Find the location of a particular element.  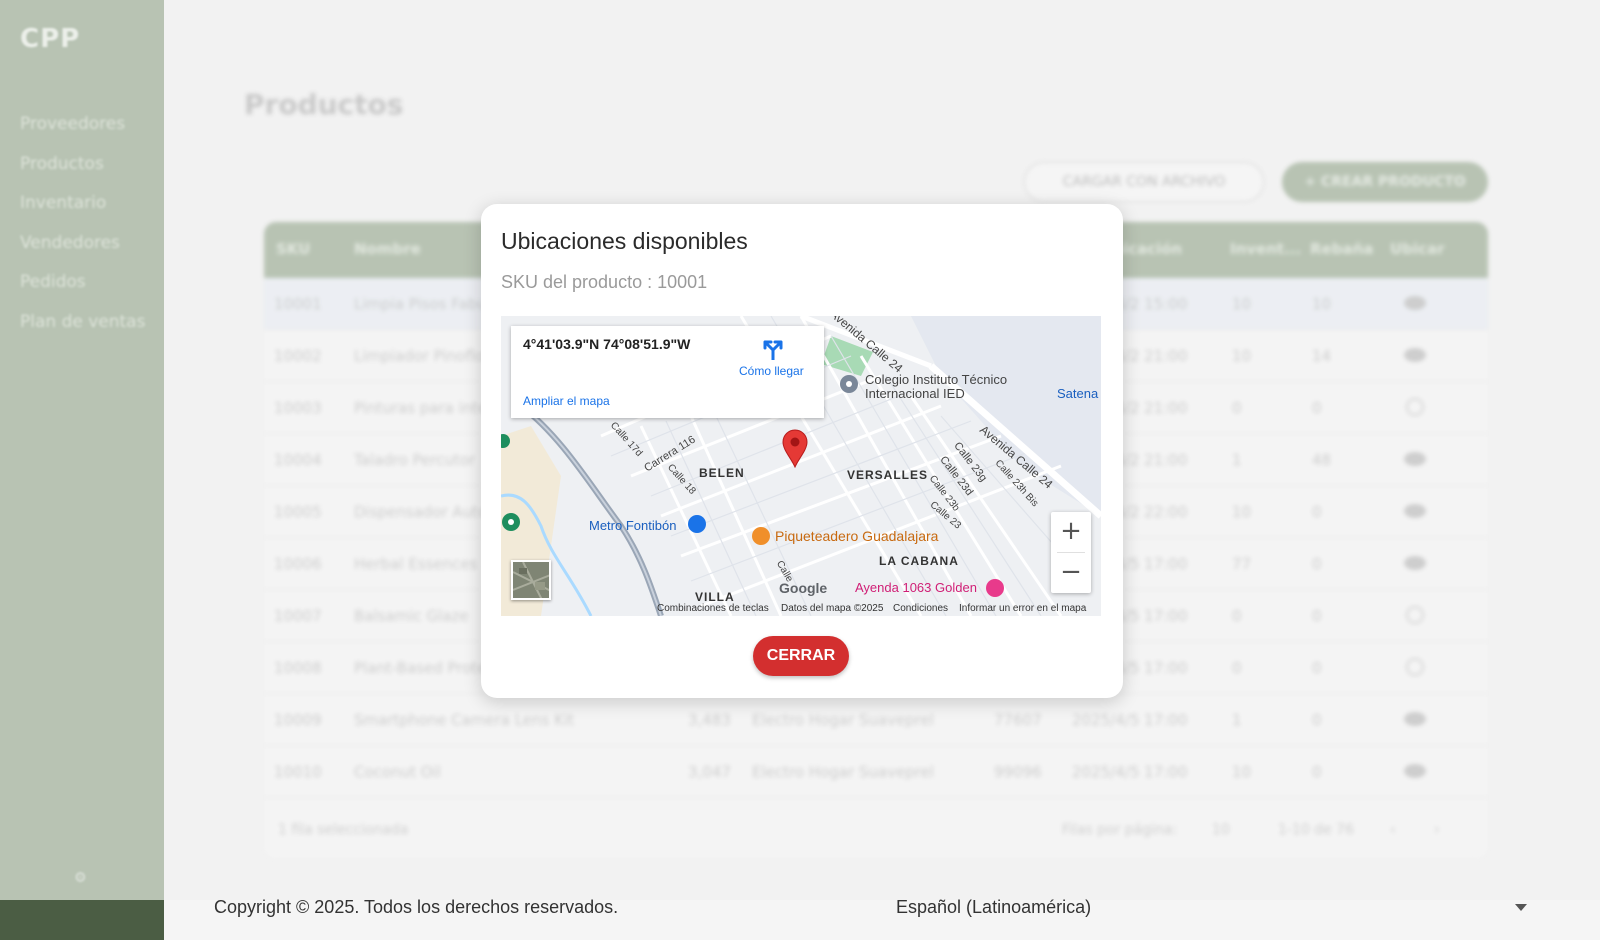

keyboard-shortcuts-link: Combinaciones de teclas is located at coordinates (713, 608).